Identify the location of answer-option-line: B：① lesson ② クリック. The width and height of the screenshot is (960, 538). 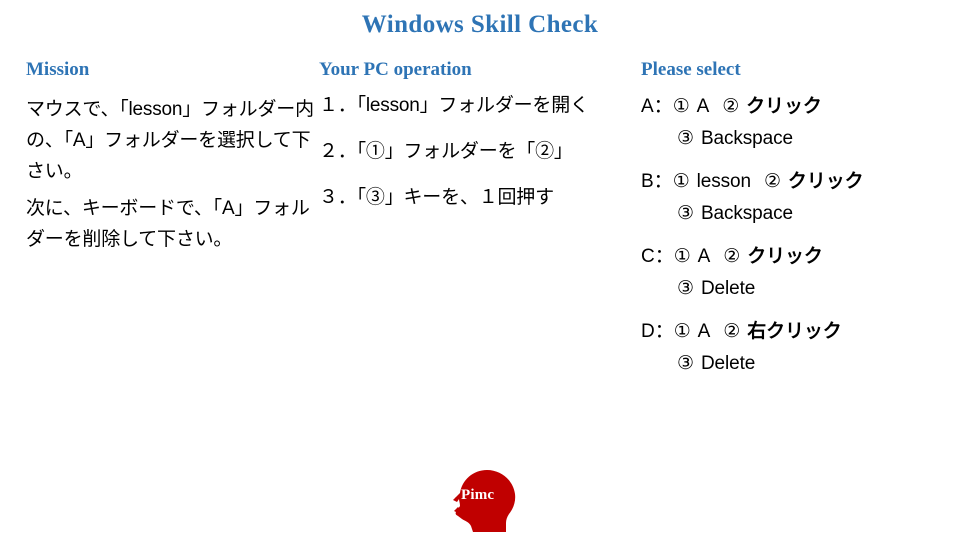
(793, 181).